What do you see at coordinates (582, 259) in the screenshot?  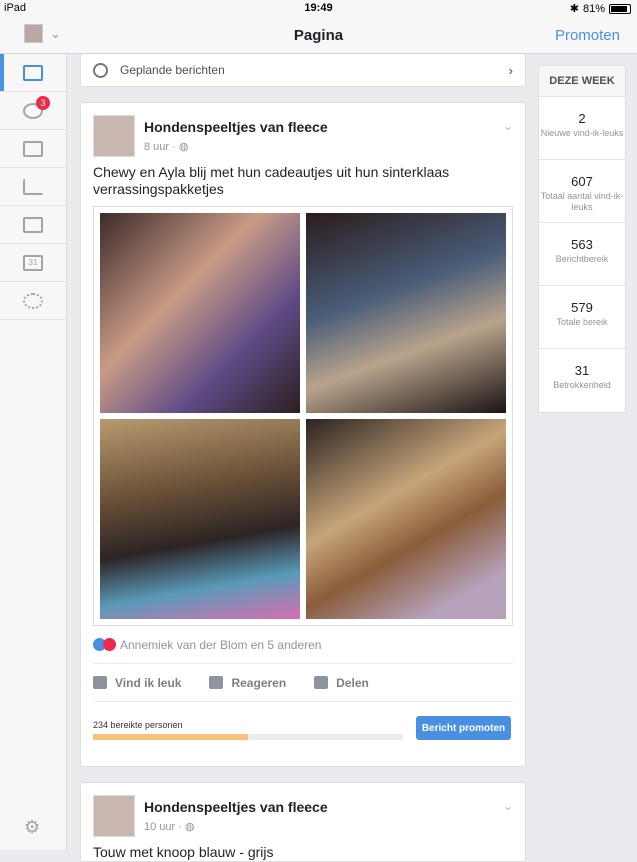 I see `stat-label: Berichtbereik` at bounding box center [582, 259].